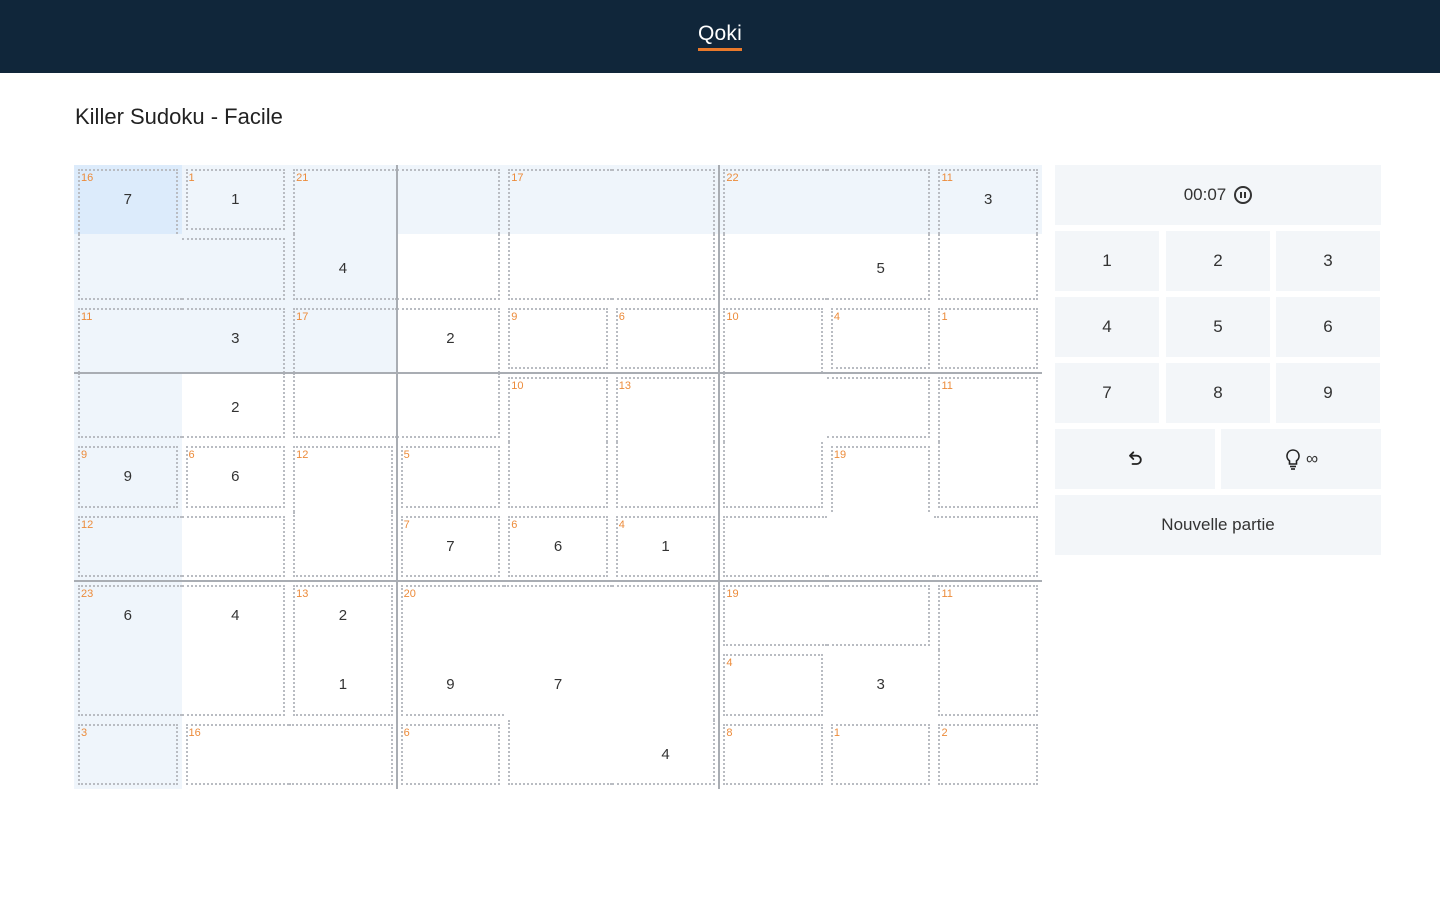  I want to click on number-key-5: 5, so click(1218, 327).